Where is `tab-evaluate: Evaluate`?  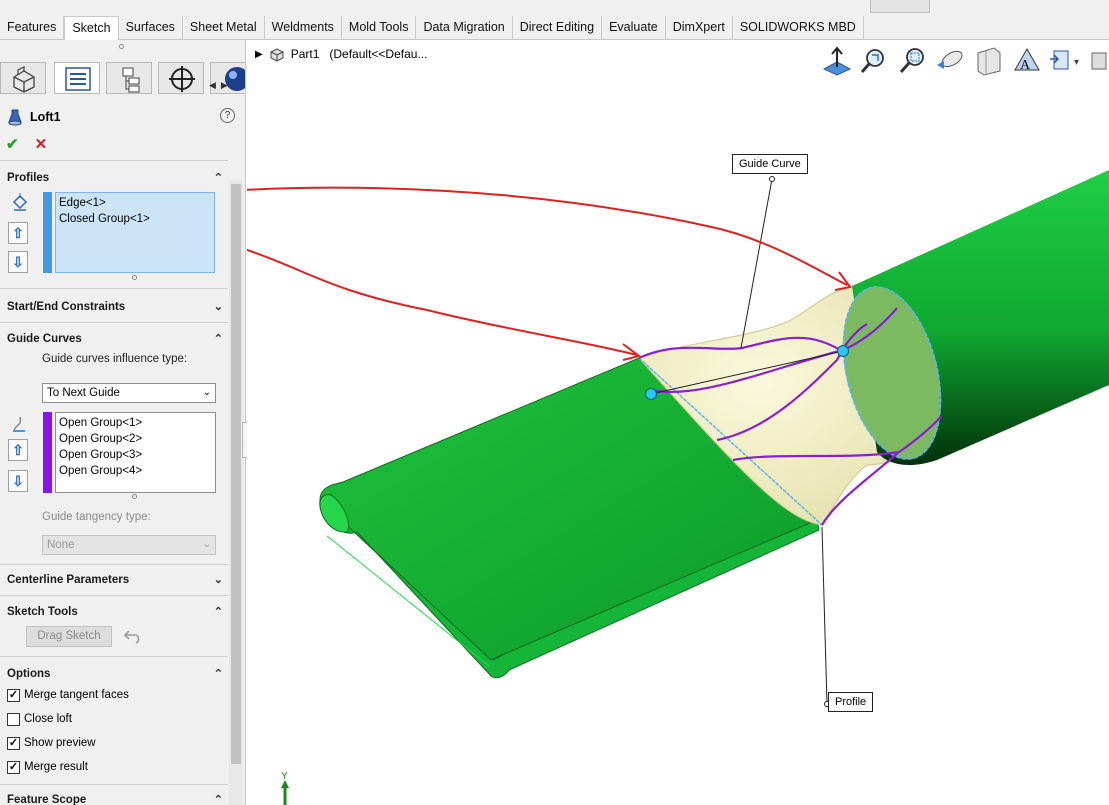
tab-evaluate: Evaluate is located at coordinates (634, 28).